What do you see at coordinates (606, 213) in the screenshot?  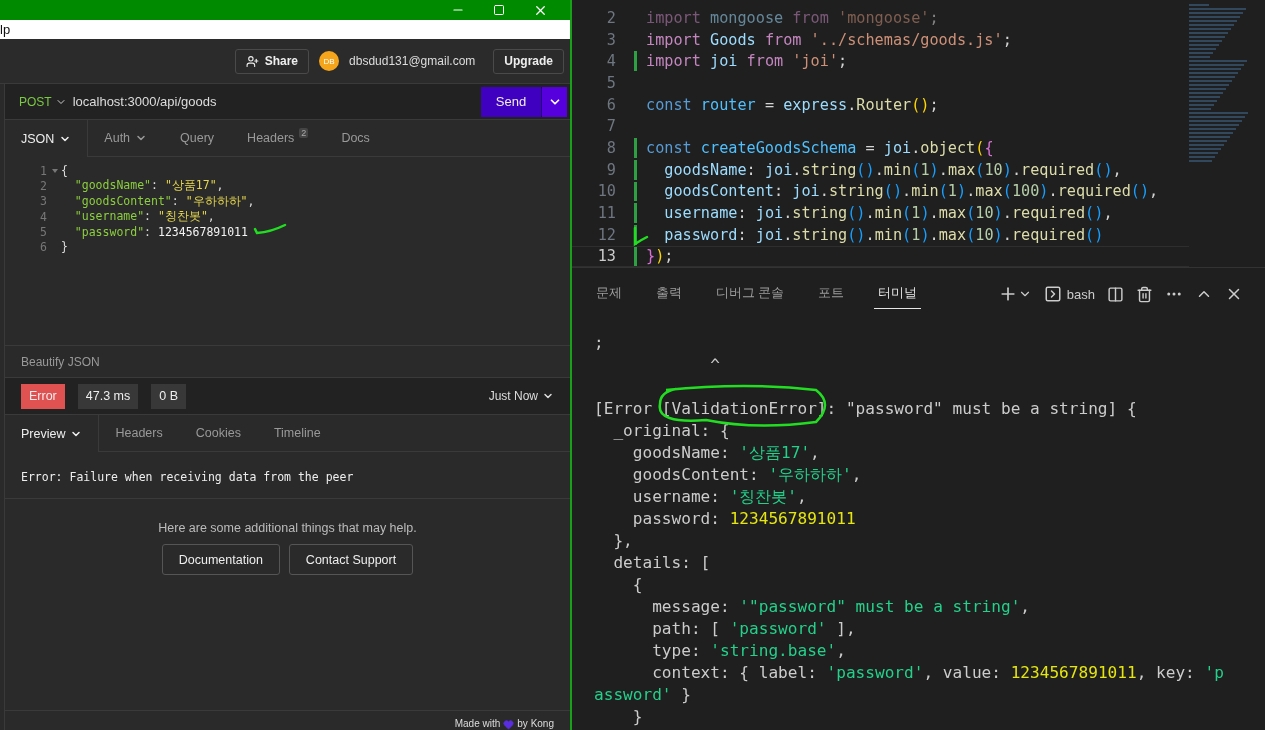 I see `line-number: 11` at bounding box center [606, 213].